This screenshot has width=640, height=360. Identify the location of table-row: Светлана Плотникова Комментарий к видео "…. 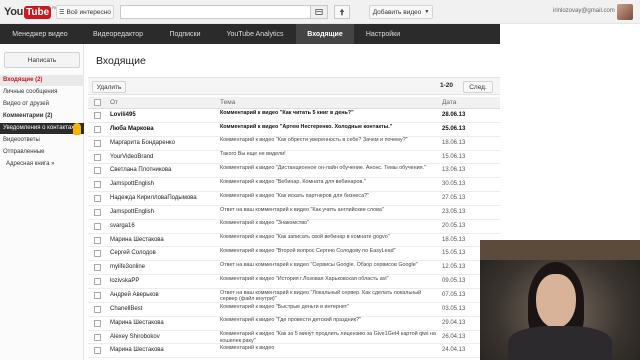
(294, 171).